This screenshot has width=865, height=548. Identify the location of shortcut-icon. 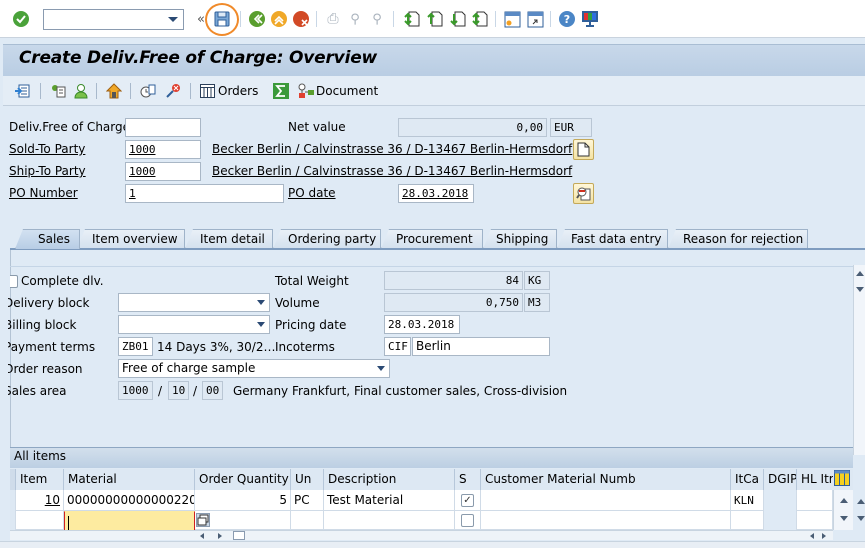
(535, 19).